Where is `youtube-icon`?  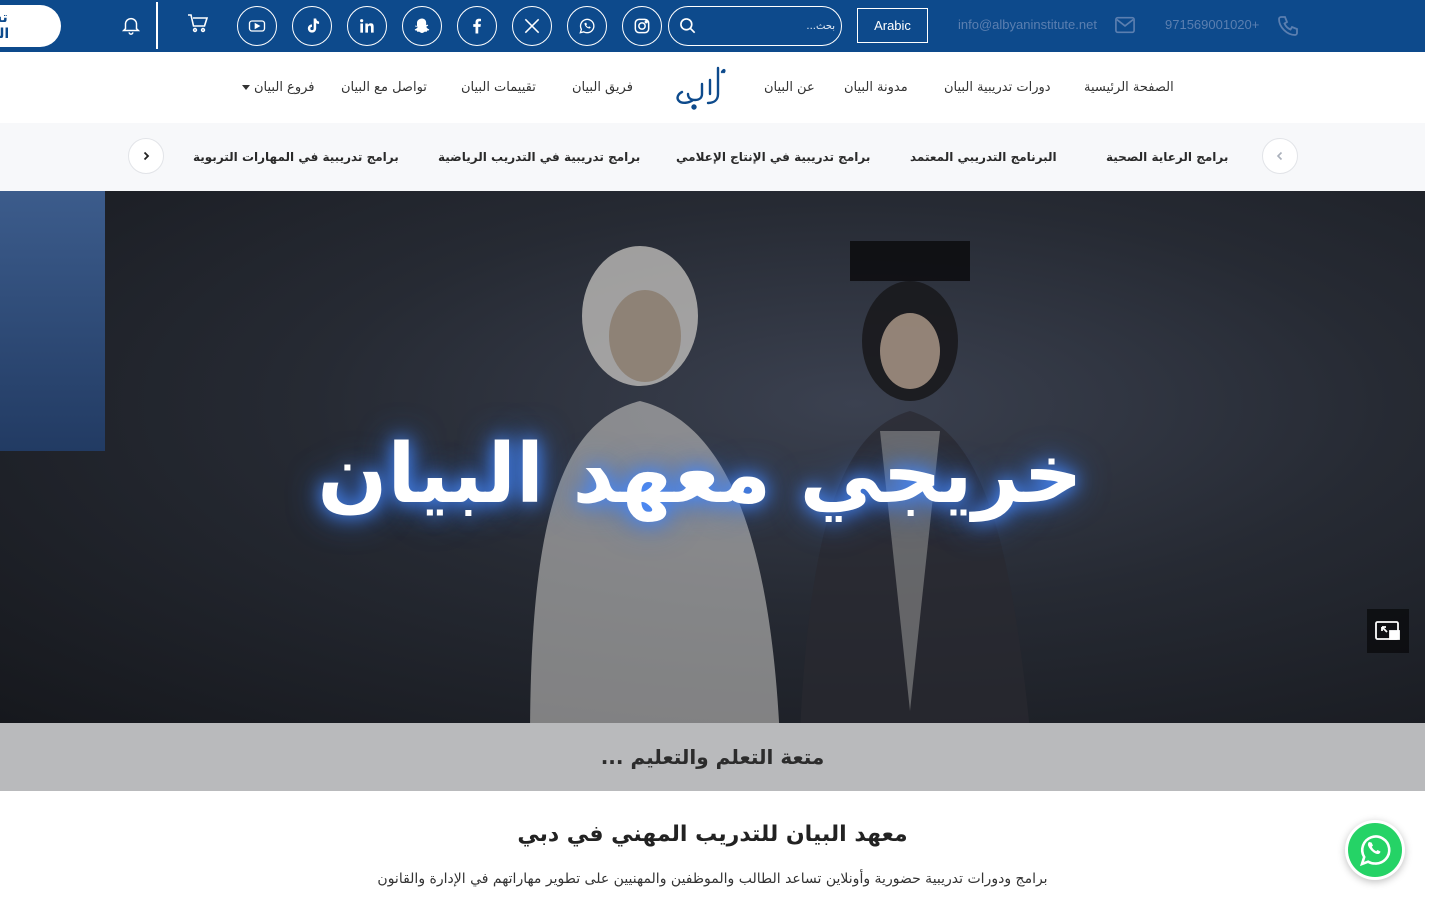 youtube-icon is located at coordinates (257, 26).